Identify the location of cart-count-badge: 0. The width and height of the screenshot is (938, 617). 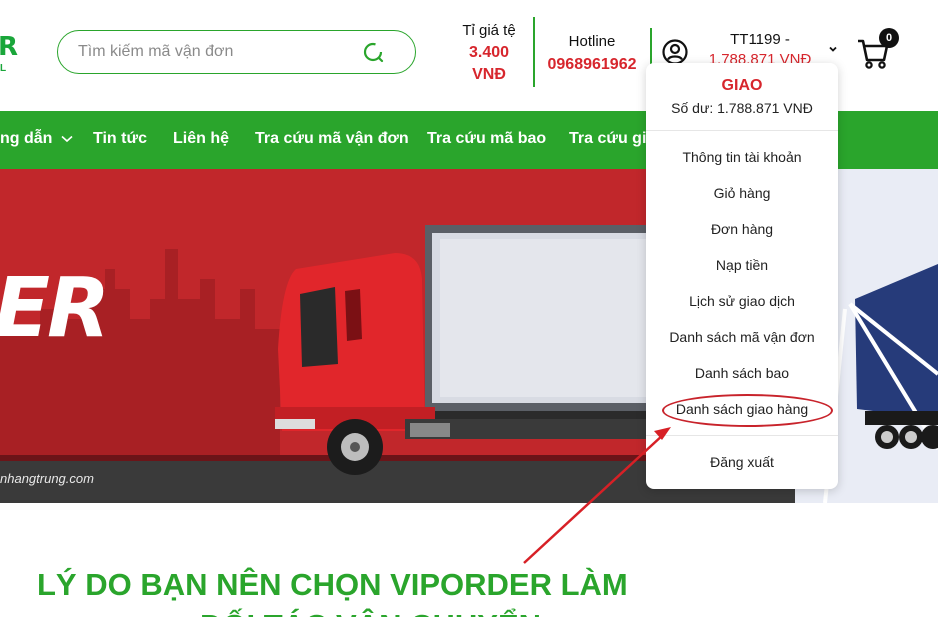
(889, 38).